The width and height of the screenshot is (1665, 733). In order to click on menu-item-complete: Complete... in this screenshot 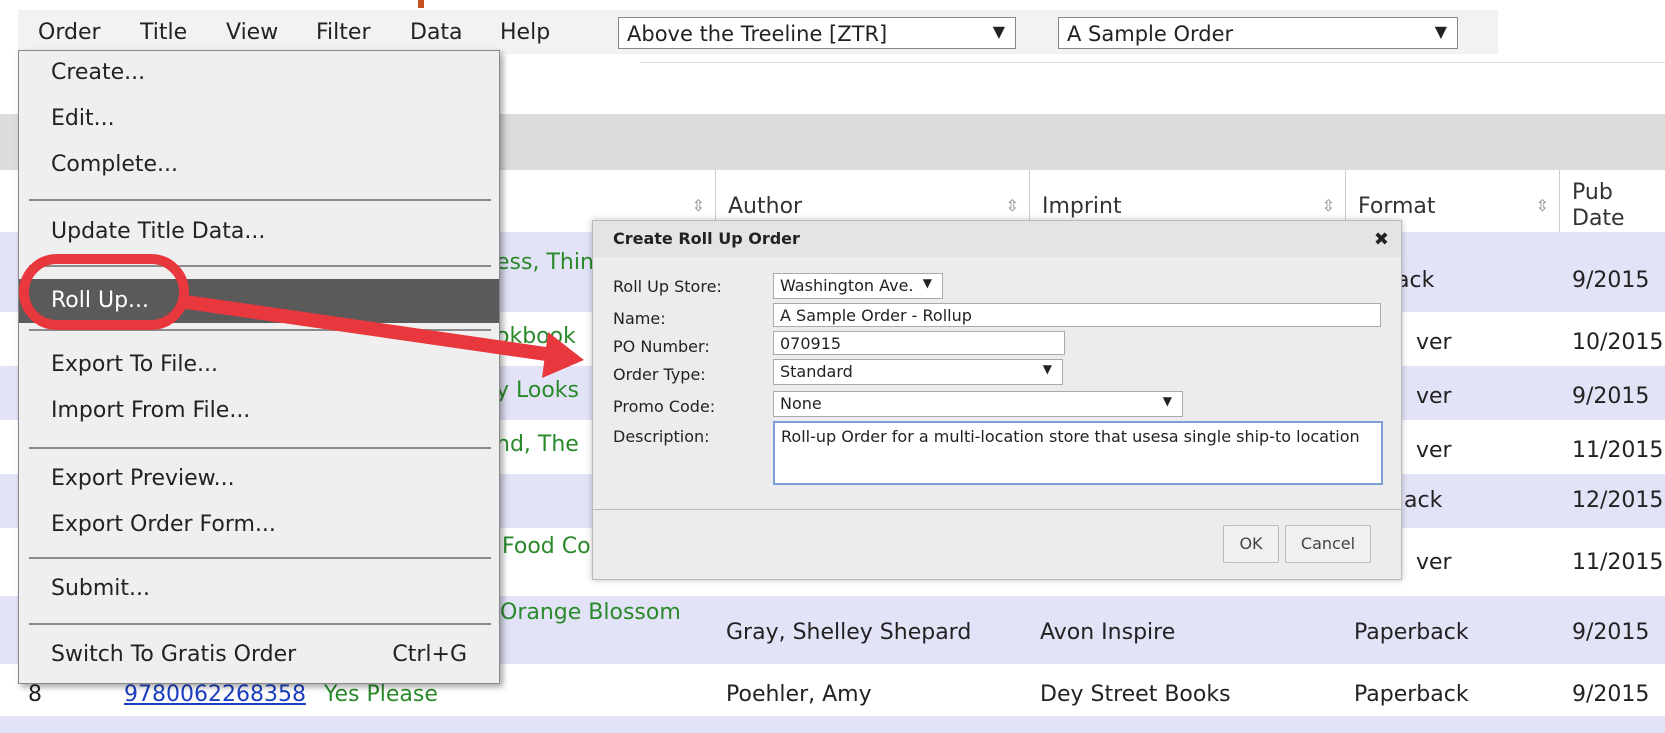, I will do `click(259, 165)`.